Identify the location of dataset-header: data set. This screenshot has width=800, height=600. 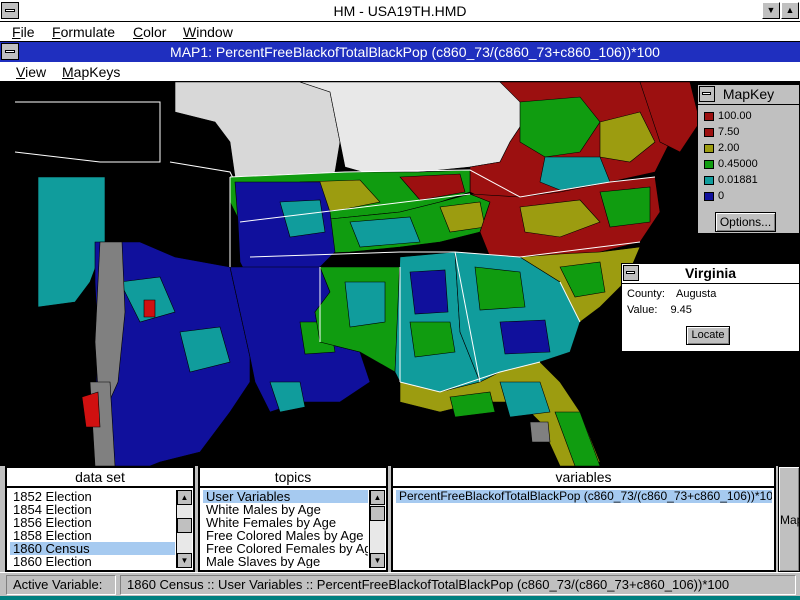
(100, 478).